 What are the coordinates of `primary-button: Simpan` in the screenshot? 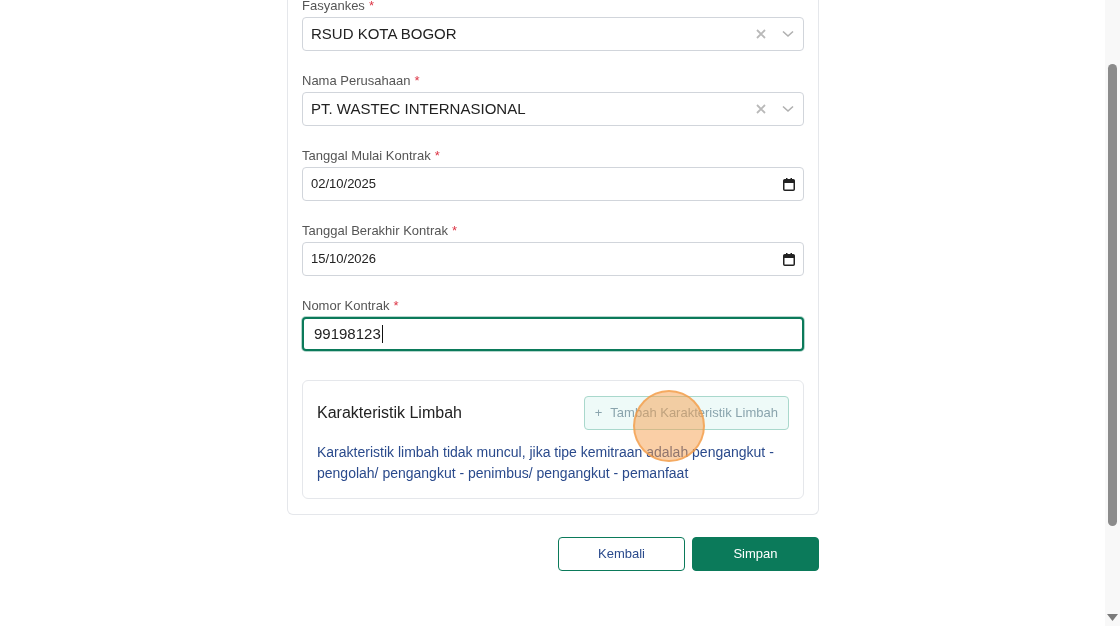 It's located at (755, 554).